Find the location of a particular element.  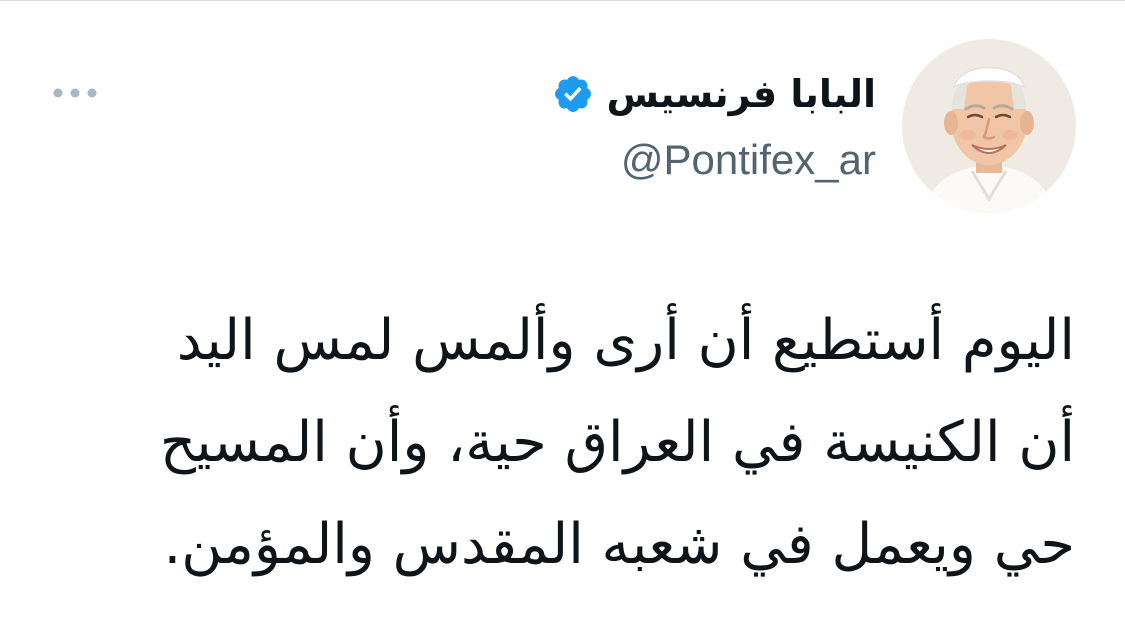

avatar-portrait is located at coordinates (989, 126).